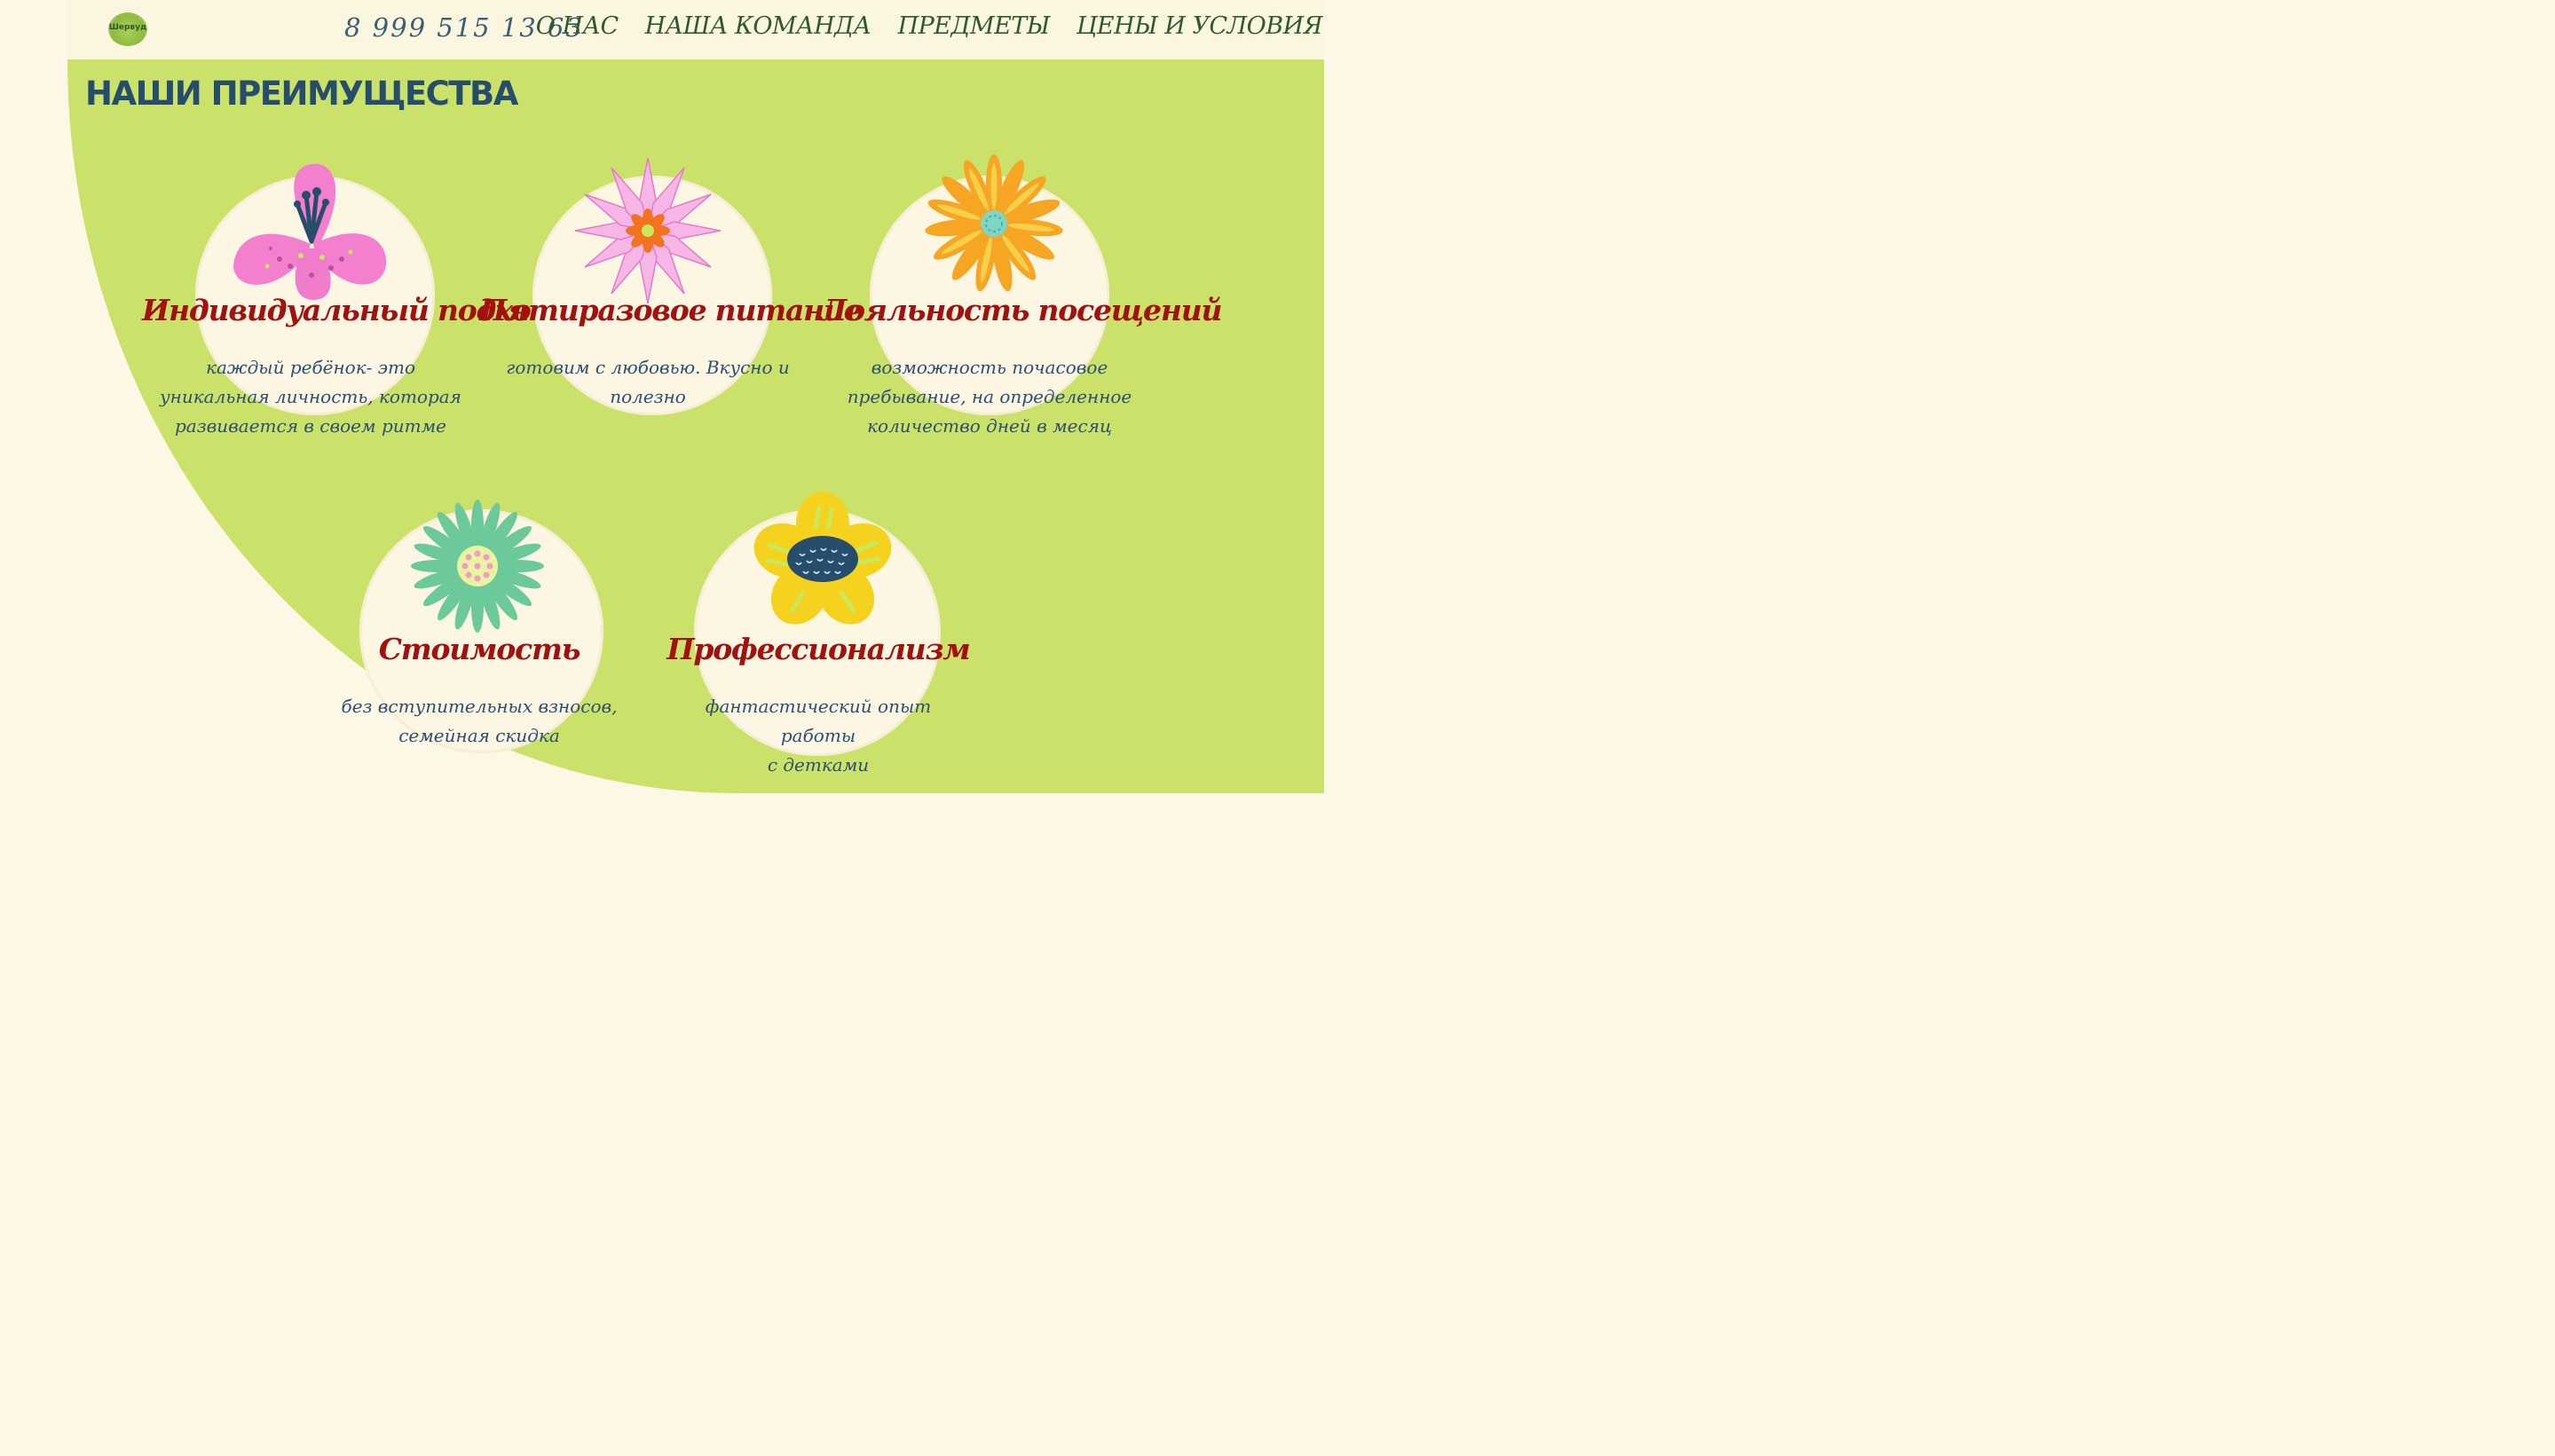 This screenshot has width=2555, height=1456. I want to click on card-title: Стоимость, so click(479, 649).